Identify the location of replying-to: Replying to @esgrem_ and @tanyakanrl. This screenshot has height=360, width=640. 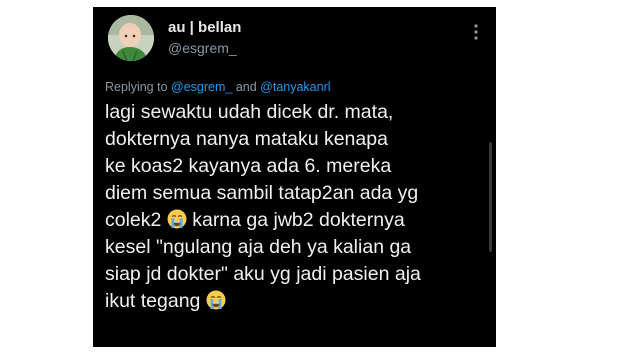
(218, 87).